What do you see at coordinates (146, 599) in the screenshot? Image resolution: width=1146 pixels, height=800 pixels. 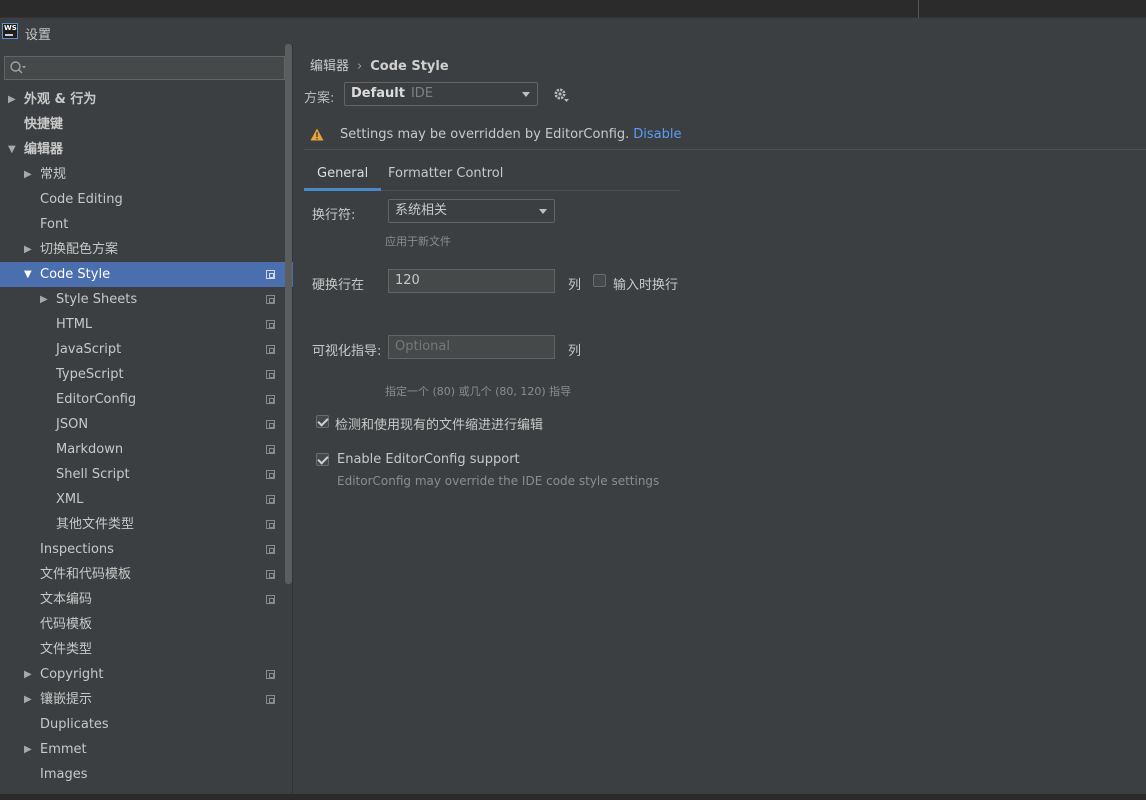 I see `sidebar-item: 文本编码` at bounding box center [146, 599].